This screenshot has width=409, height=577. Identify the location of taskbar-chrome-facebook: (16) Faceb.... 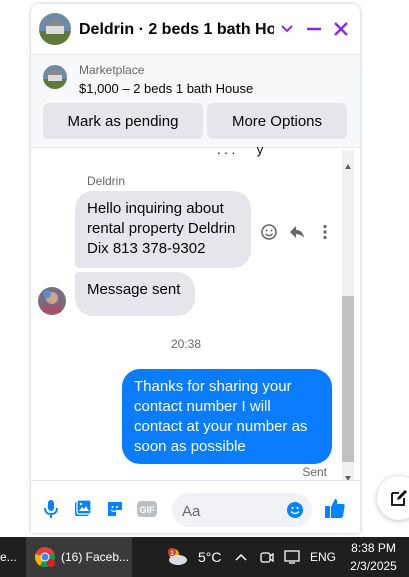
(79, 557).